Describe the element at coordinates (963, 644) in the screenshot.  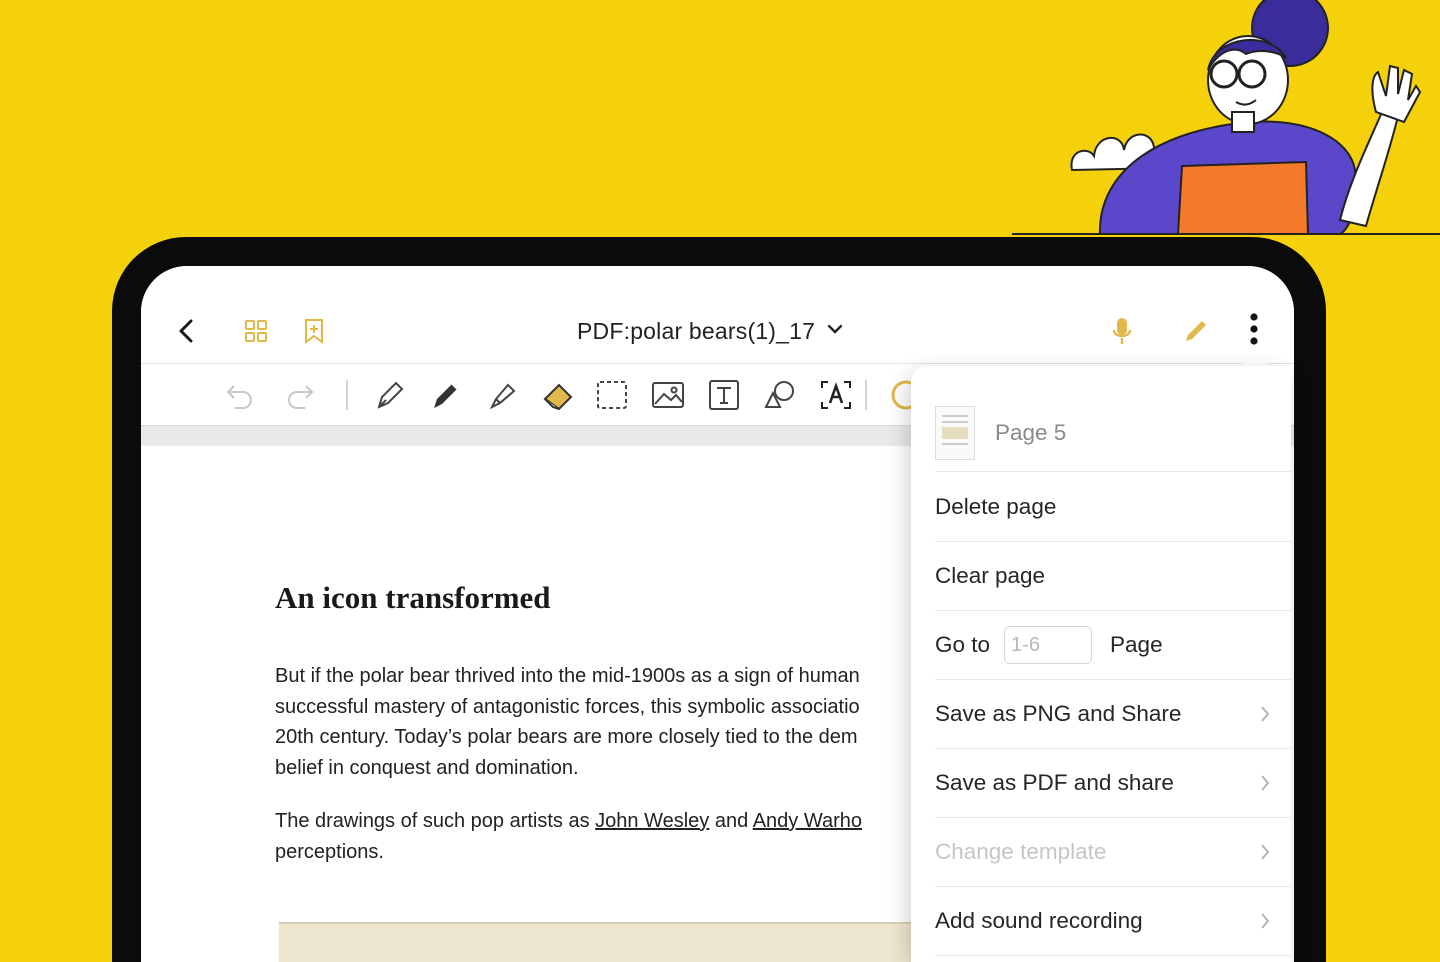
I see `menu-item-label: Go to` at that location.